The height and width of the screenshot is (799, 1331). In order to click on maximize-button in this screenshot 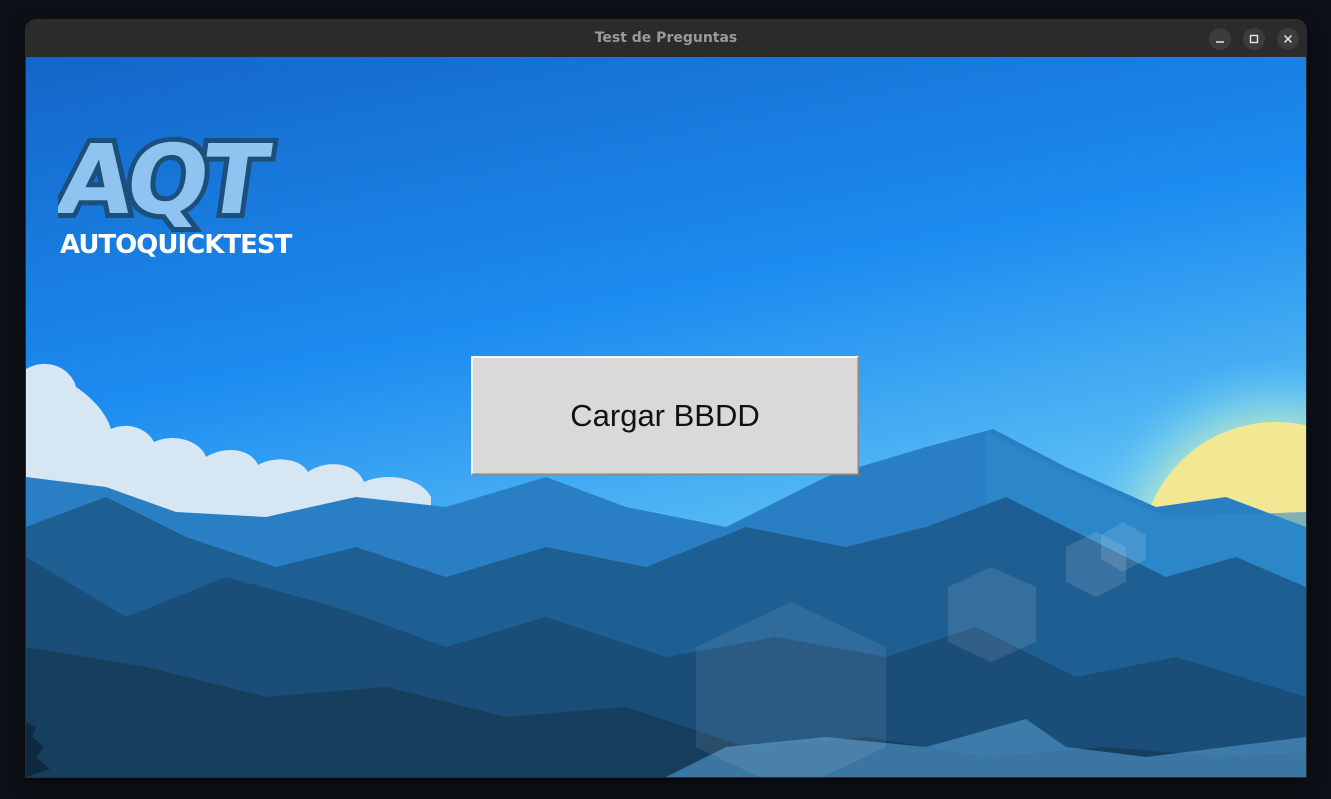, I will do `click(1254, 39)`.